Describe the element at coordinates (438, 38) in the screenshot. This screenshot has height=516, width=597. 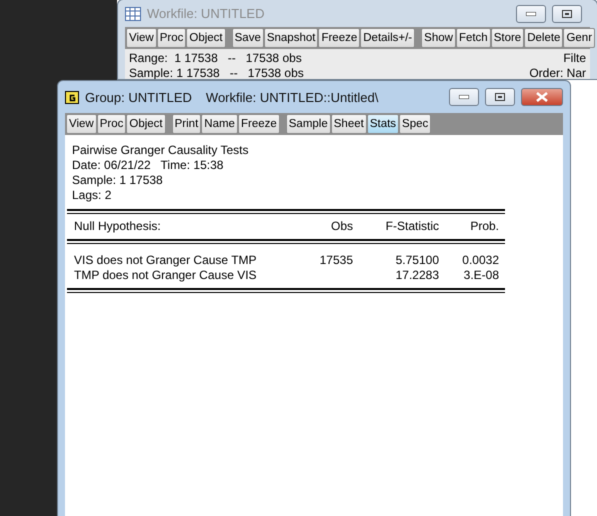
I see `toolbar-button: Show` at that location.